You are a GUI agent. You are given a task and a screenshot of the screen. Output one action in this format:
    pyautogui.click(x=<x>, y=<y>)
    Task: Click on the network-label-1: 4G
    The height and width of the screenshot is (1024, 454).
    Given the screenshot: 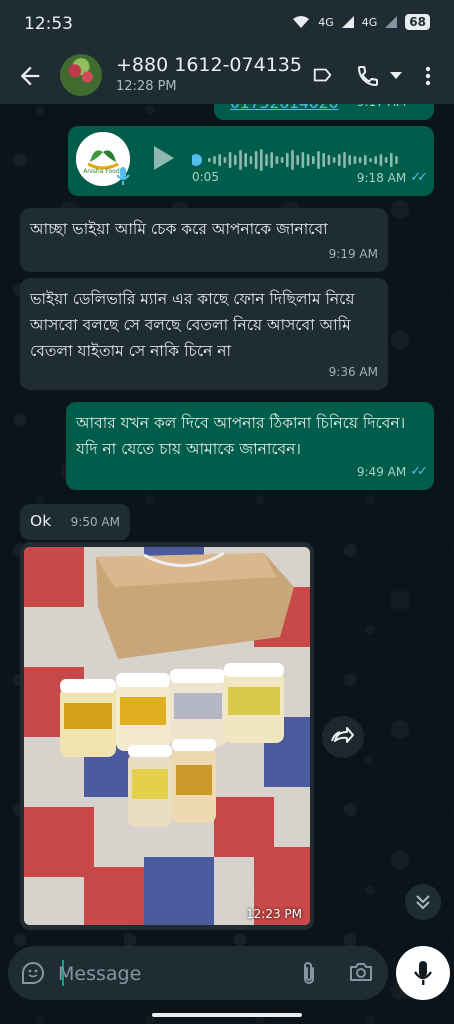 What is the action you would take?
    pyautogui.click(x=326, y=22)
    